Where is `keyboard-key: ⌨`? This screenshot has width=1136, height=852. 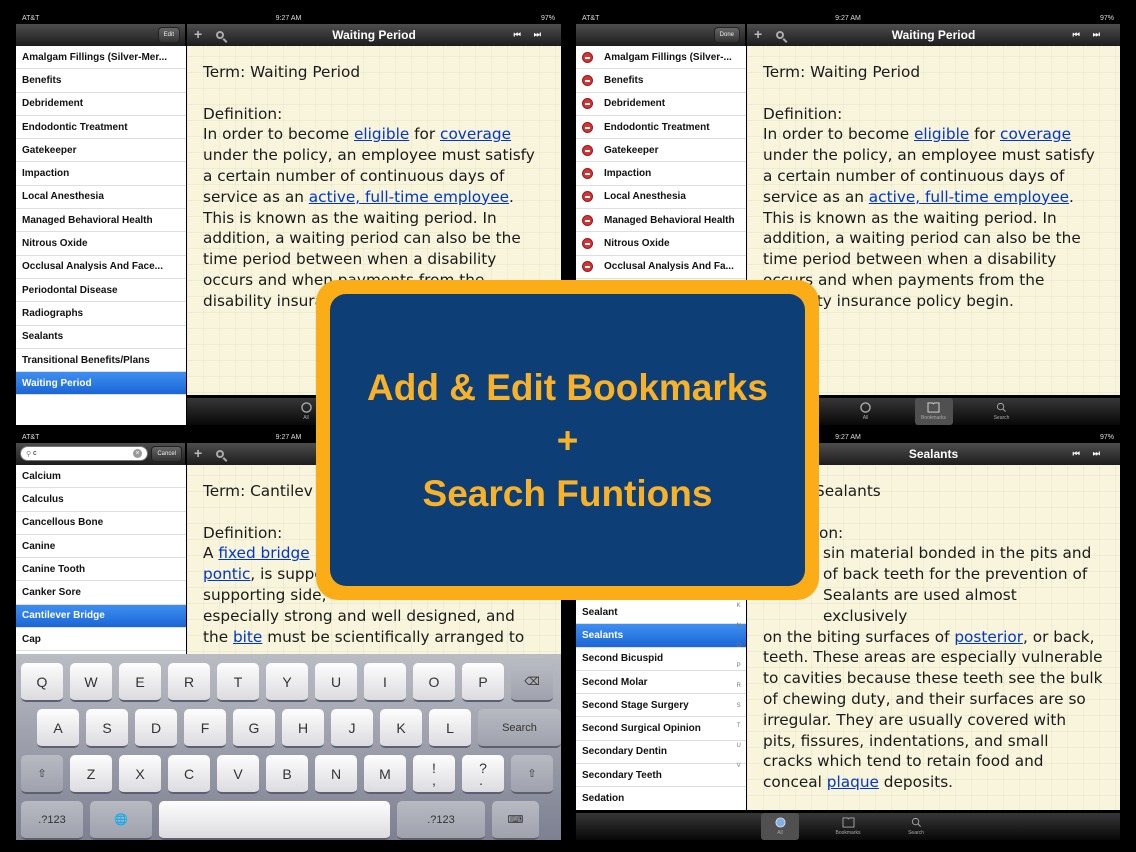
keyboard-key: ⌨ is located at coordinates (515, 820).